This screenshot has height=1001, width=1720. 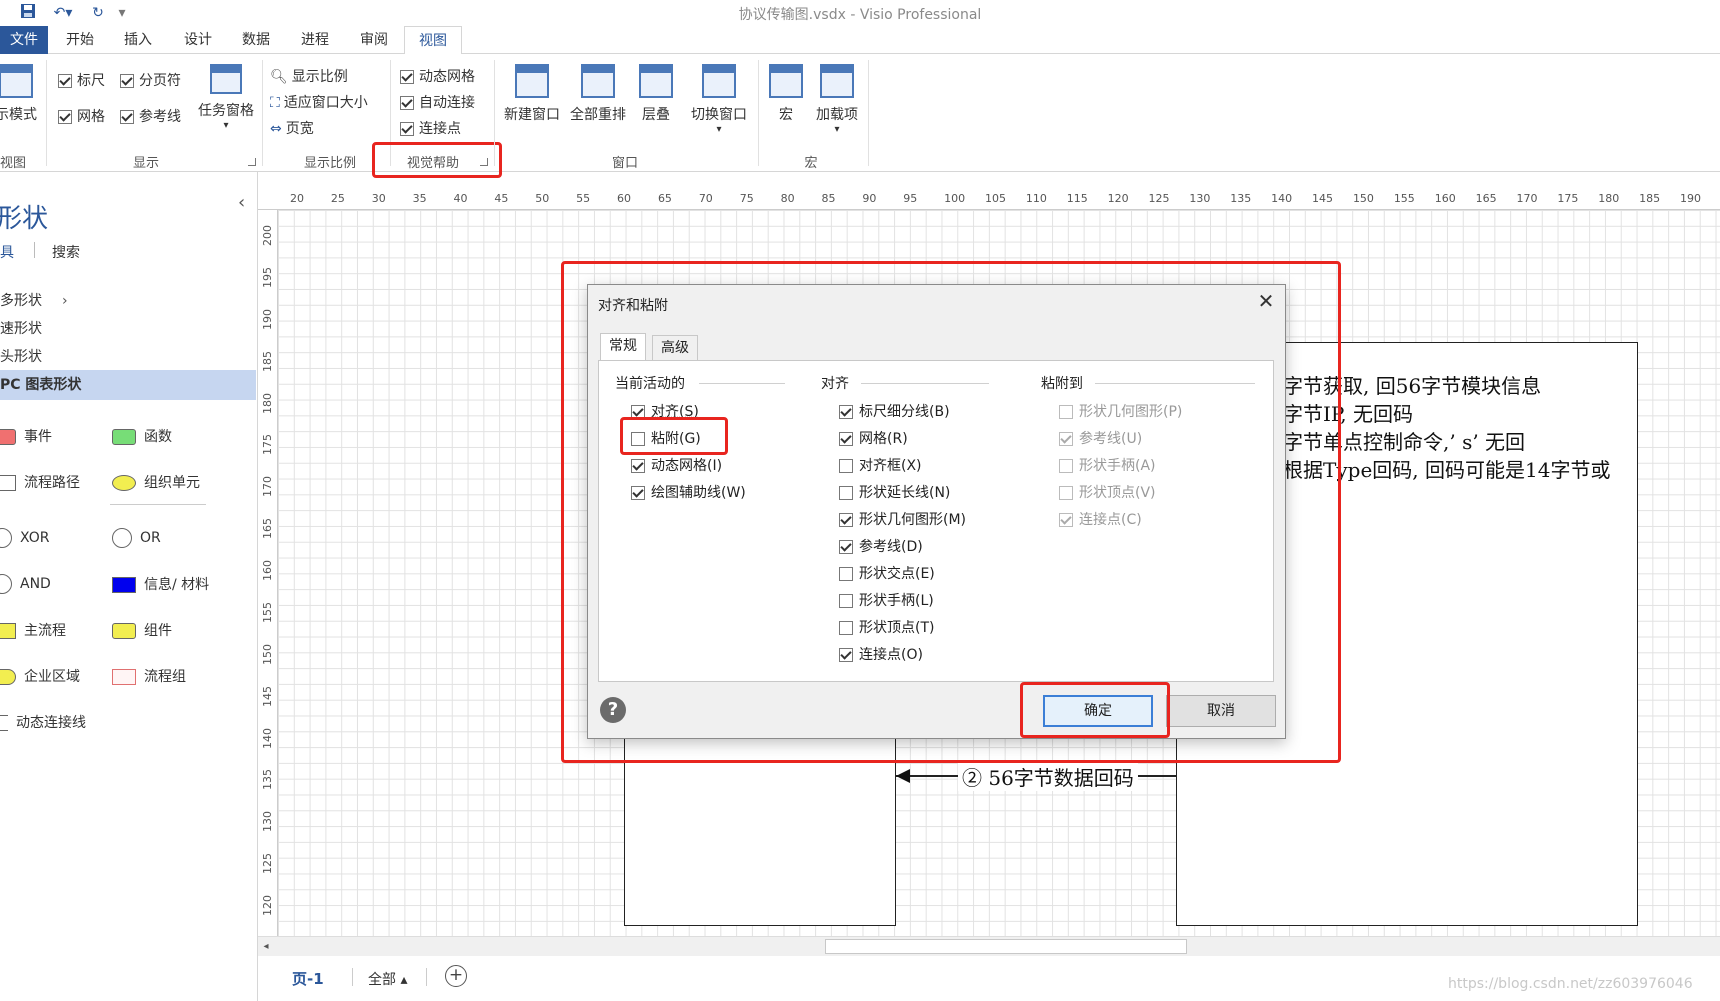 I want to click on collapse-pane-icon: ‹, so click(x=241, y=202).